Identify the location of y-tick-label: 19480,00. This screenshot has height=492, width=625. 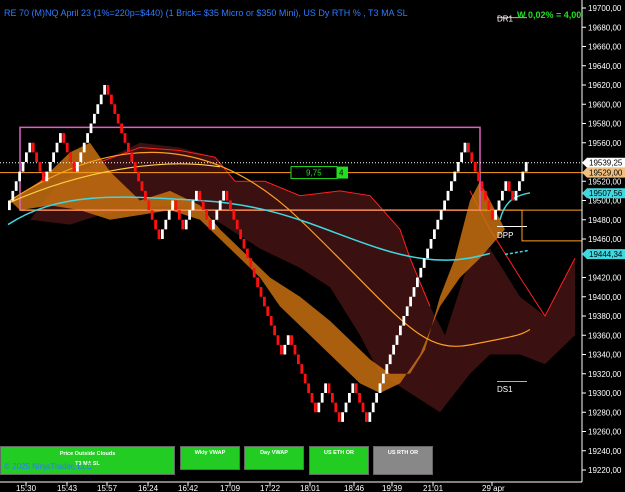
(605, 220).